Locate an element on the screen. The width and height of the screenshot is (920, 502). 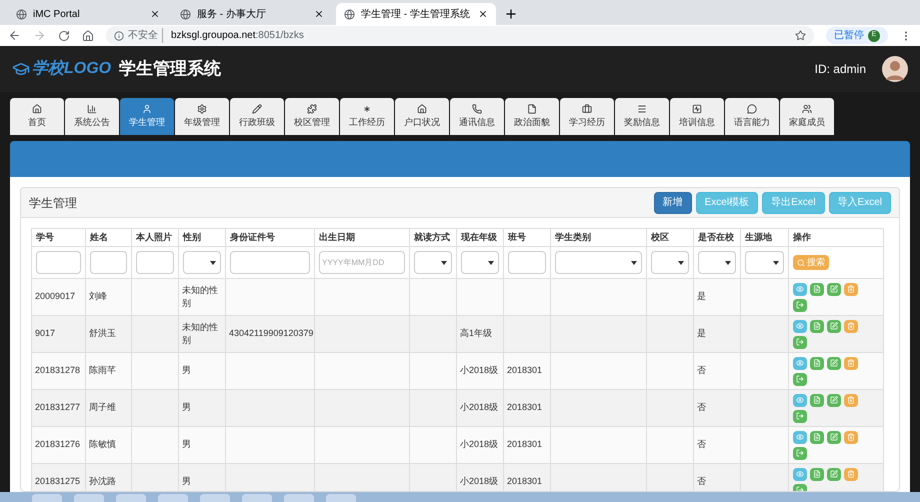
nav-tab: 语言能力 is located at coordinates (752, 116).